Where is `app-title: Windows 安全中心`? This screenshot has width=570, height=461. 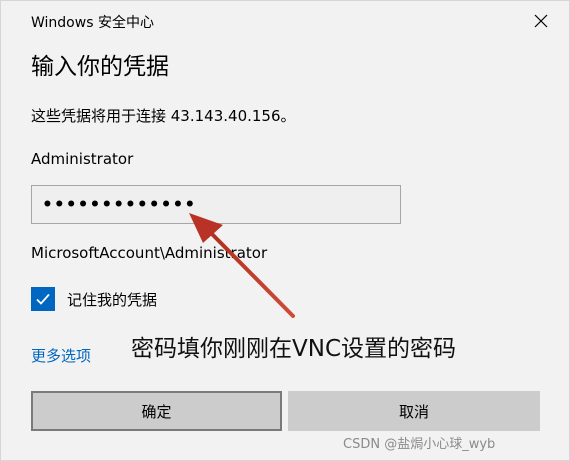
app-title: Windows 安全中心 is located at coordinates (92, 23).